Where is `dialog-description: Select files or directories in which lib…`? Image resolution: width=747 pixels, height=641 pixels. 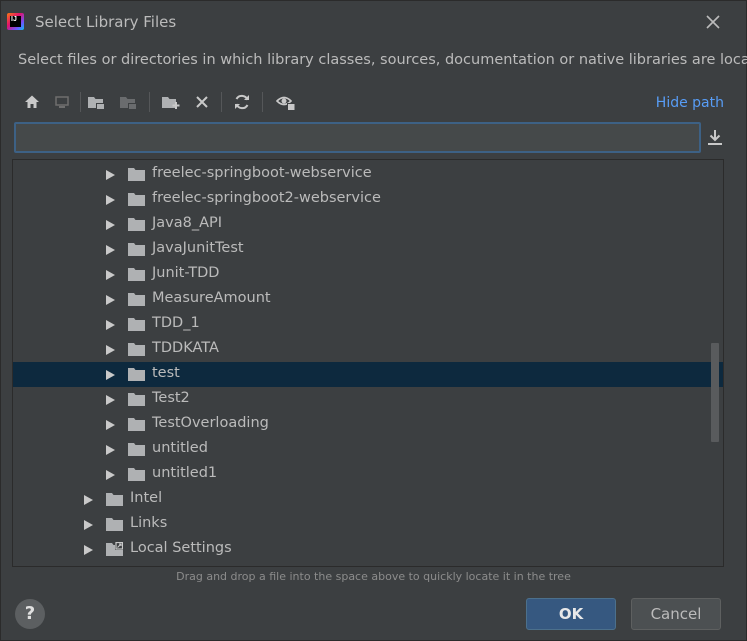 dialog-description: Select files or directories in which lib… is located at coordinates (382, 60).